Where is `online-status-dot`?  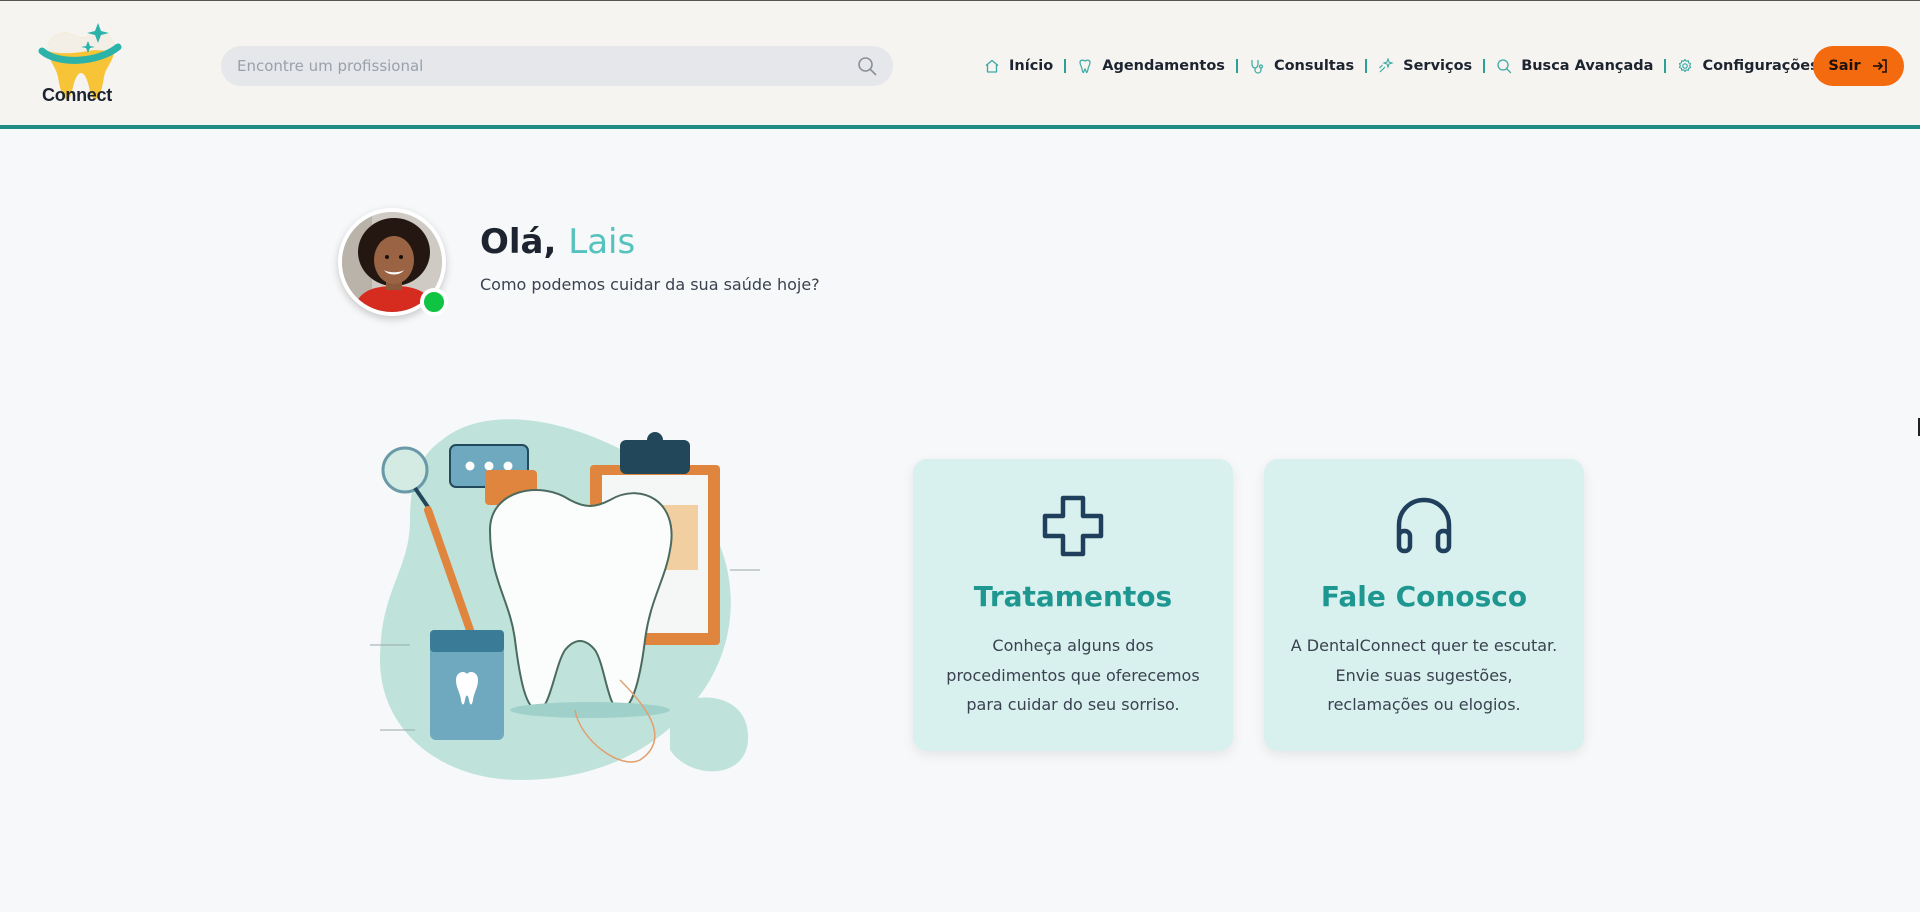
online-status-dot is located at coordinates (434, 302).